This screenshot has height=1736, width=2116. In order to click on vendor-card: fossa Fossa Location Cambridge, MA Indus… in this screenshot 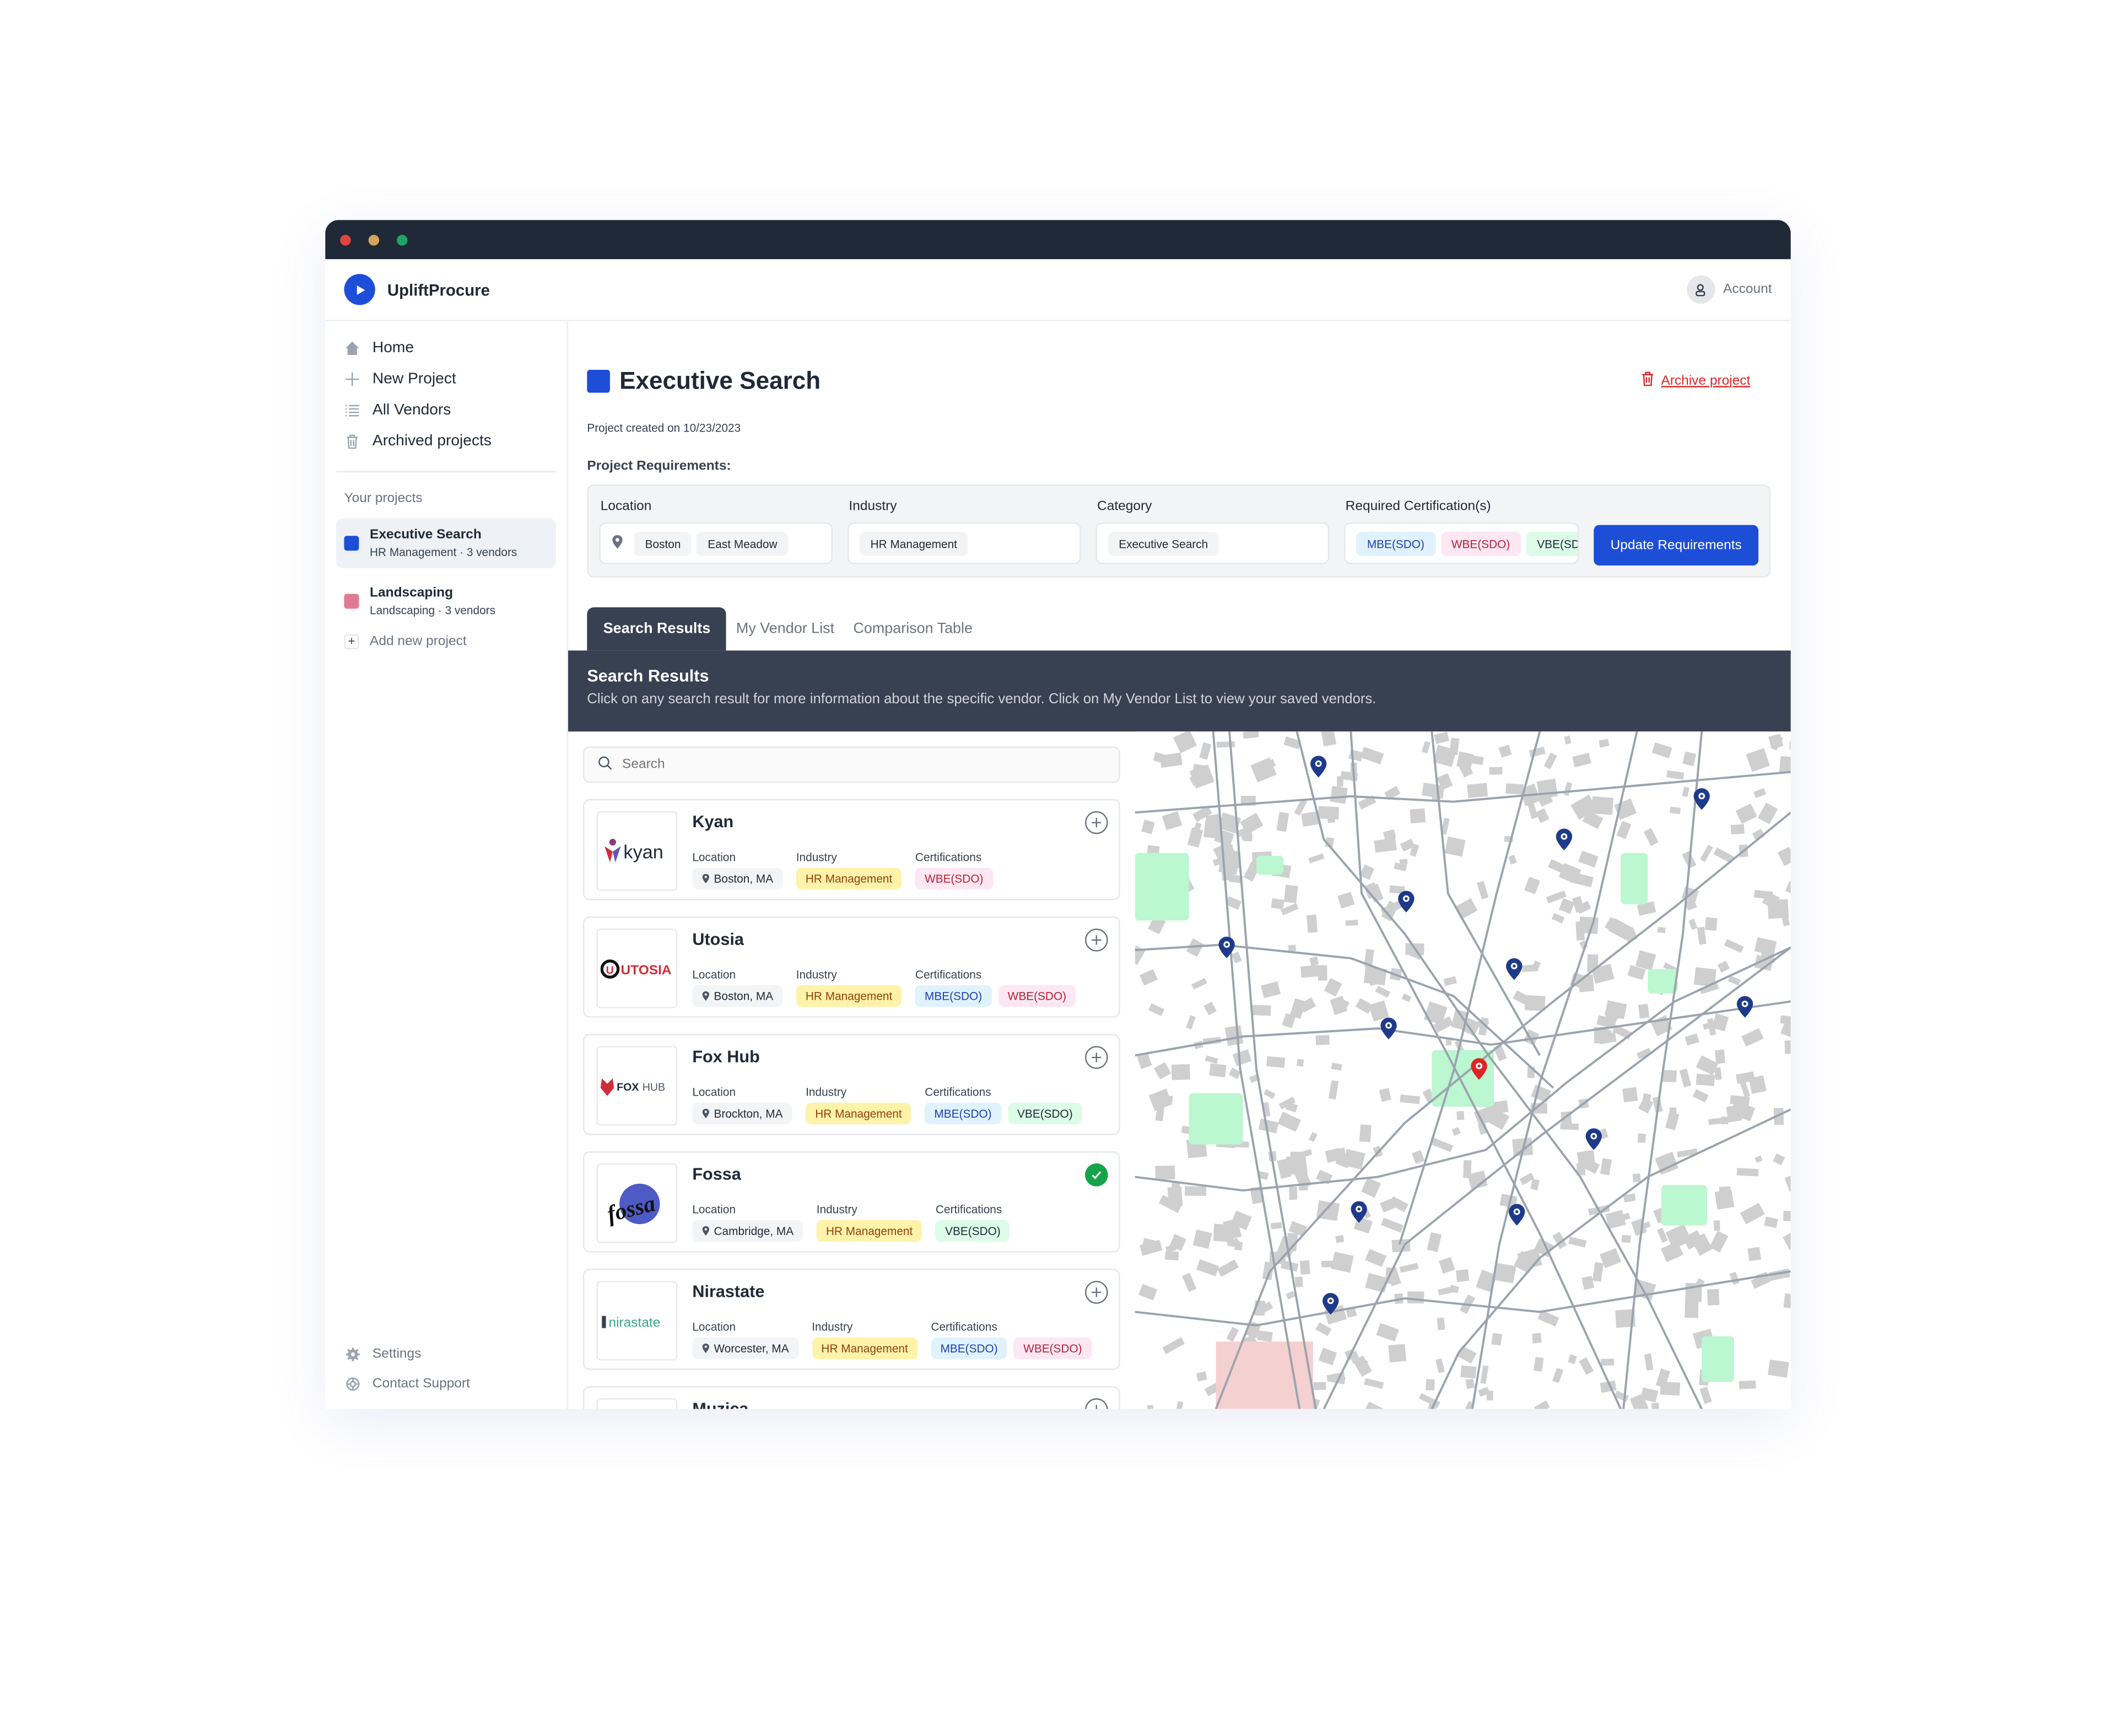, I will do `click(851, 1202)`.